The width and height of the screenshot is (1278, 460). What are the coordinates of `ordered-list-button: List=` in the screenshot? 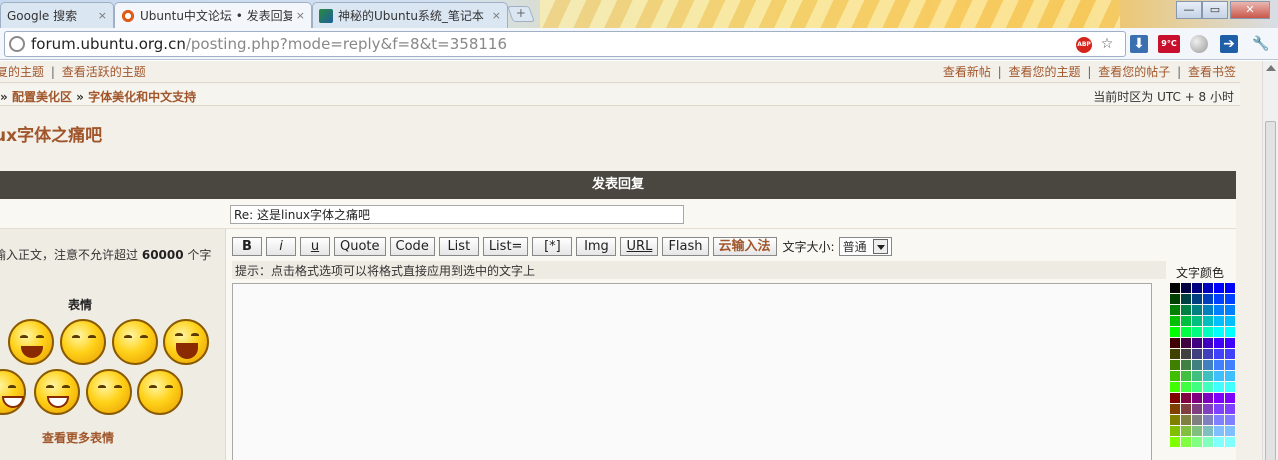 It's located at (505, 246).